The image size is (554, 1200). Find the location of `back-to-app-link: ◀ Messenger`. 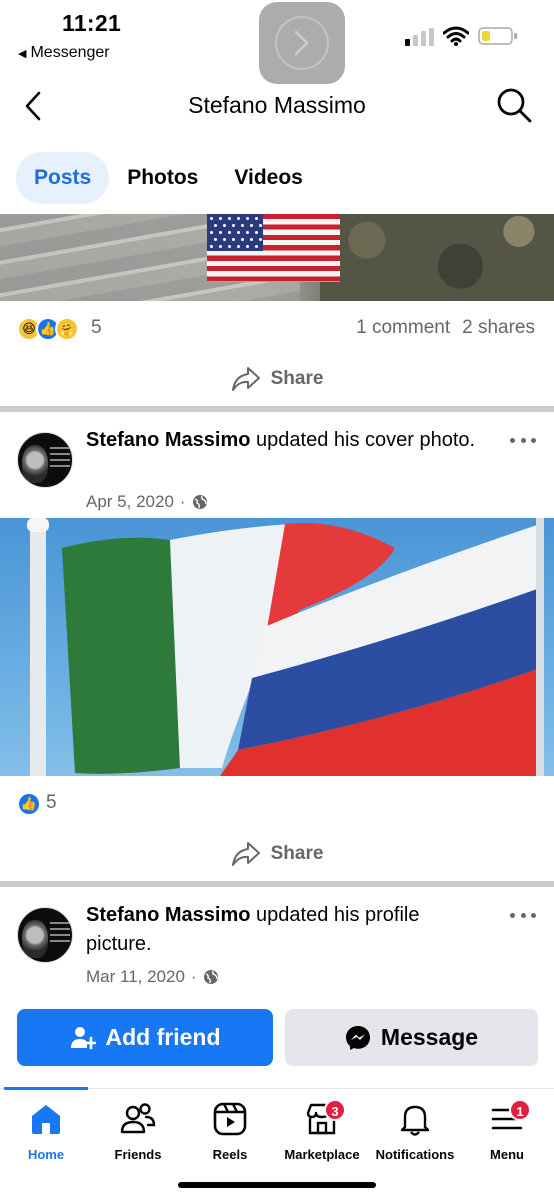

back-to-app-link: ◀ Messenger is located at coordinates (64, 53).